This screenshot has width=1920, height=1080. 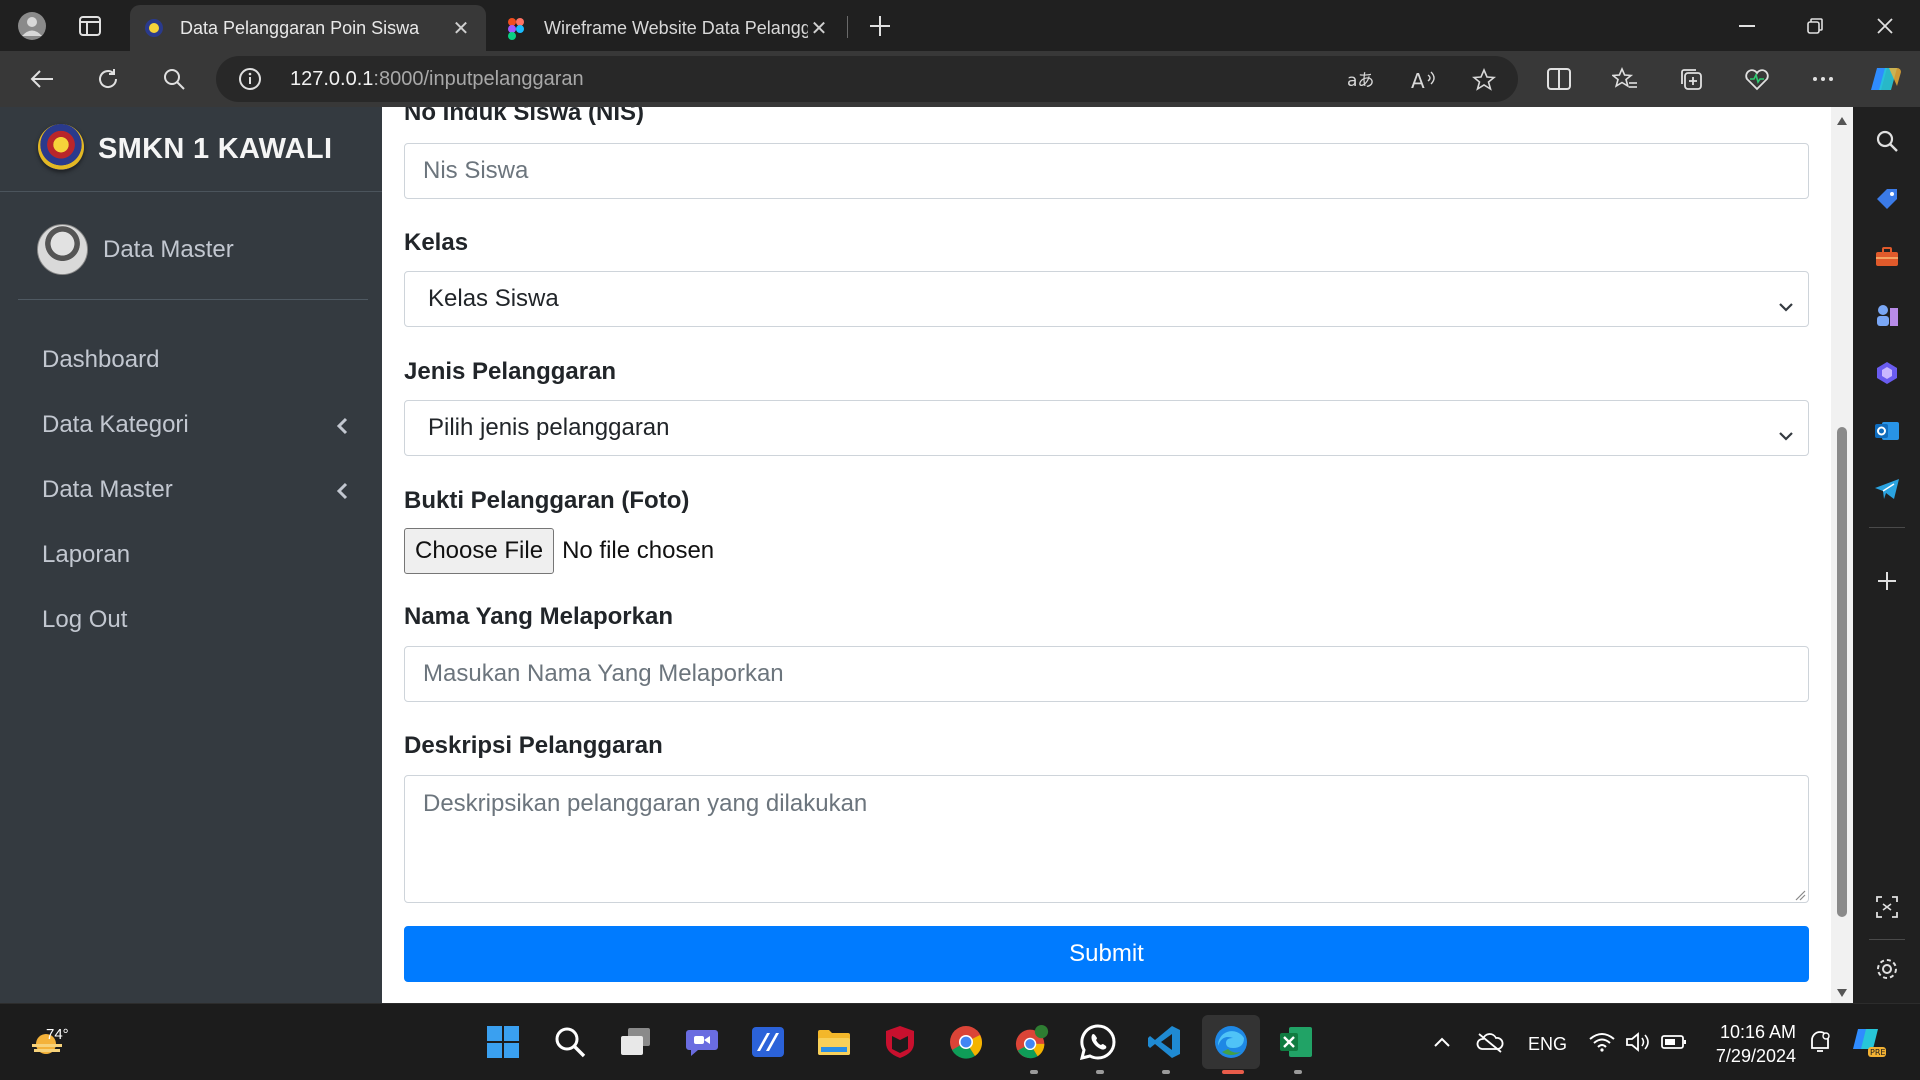 I want to click on sidebar-item-label: Log Out, so click(x=85, y=619).